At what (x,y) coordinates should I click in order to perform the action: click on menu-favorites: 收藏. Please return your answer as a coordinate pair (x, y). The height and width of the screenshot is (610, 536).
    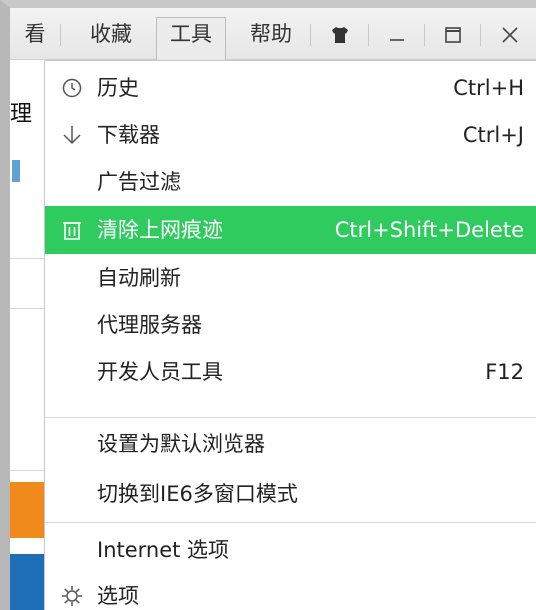
    Looking at the image, I should click on (111, 34).